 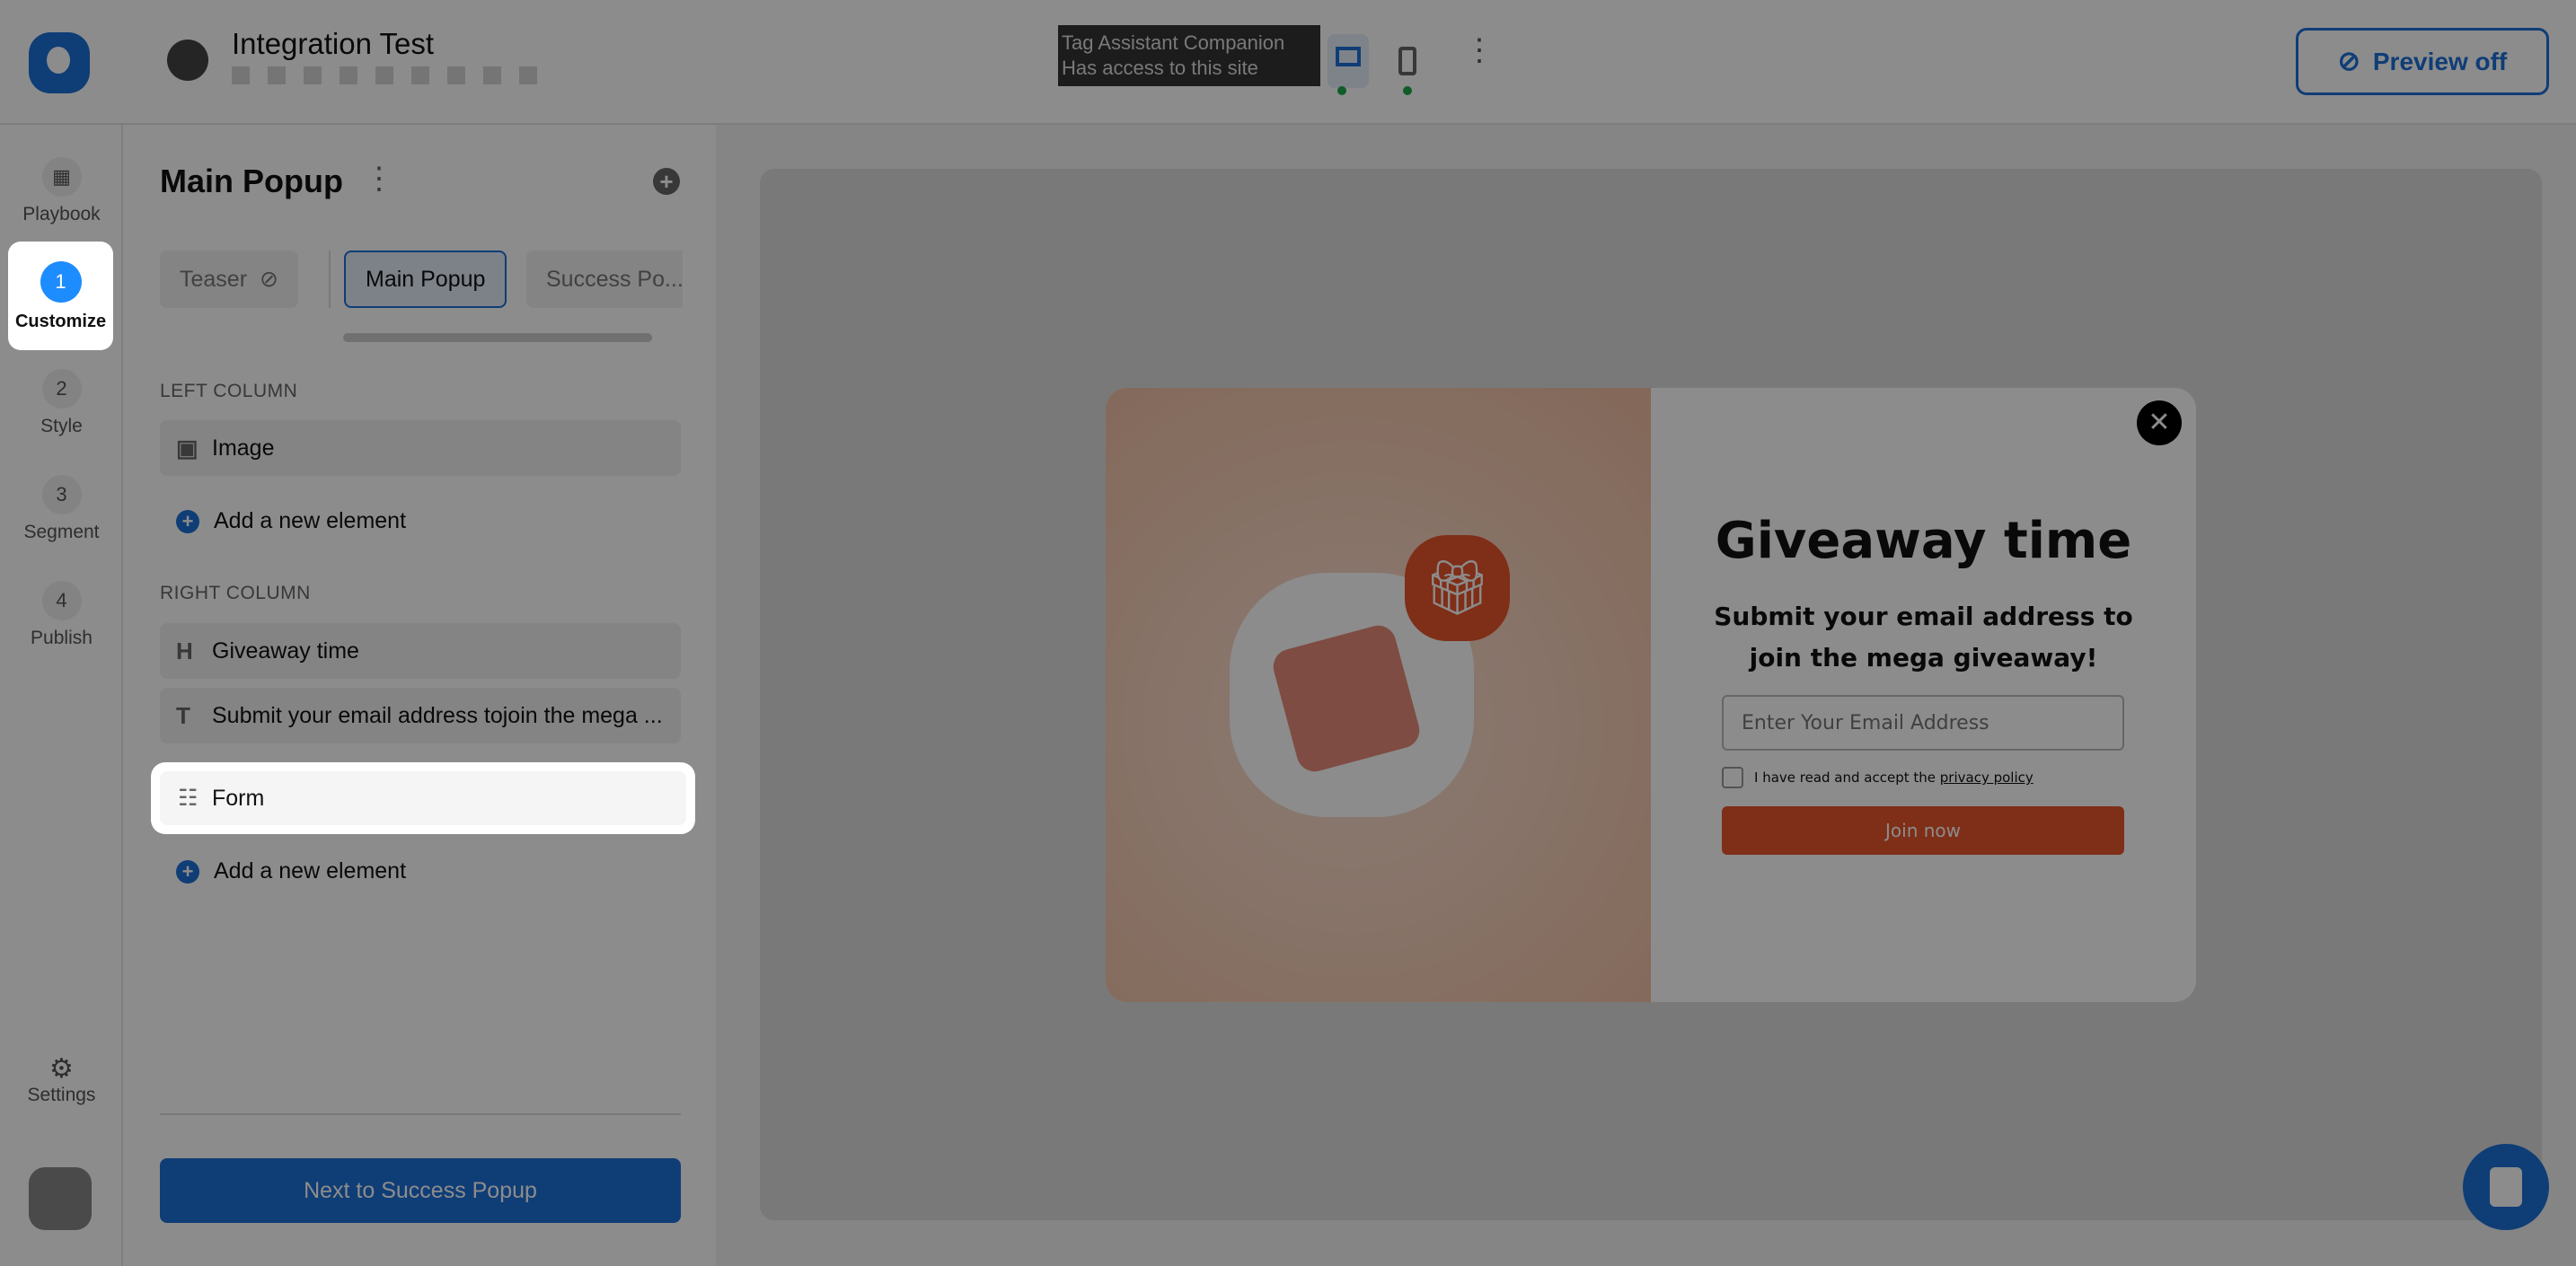 What do you see at coordinates (291, 871) in the screenshot?
I see `add-element-right: + Add a new element` at bounding box center [291, 871].